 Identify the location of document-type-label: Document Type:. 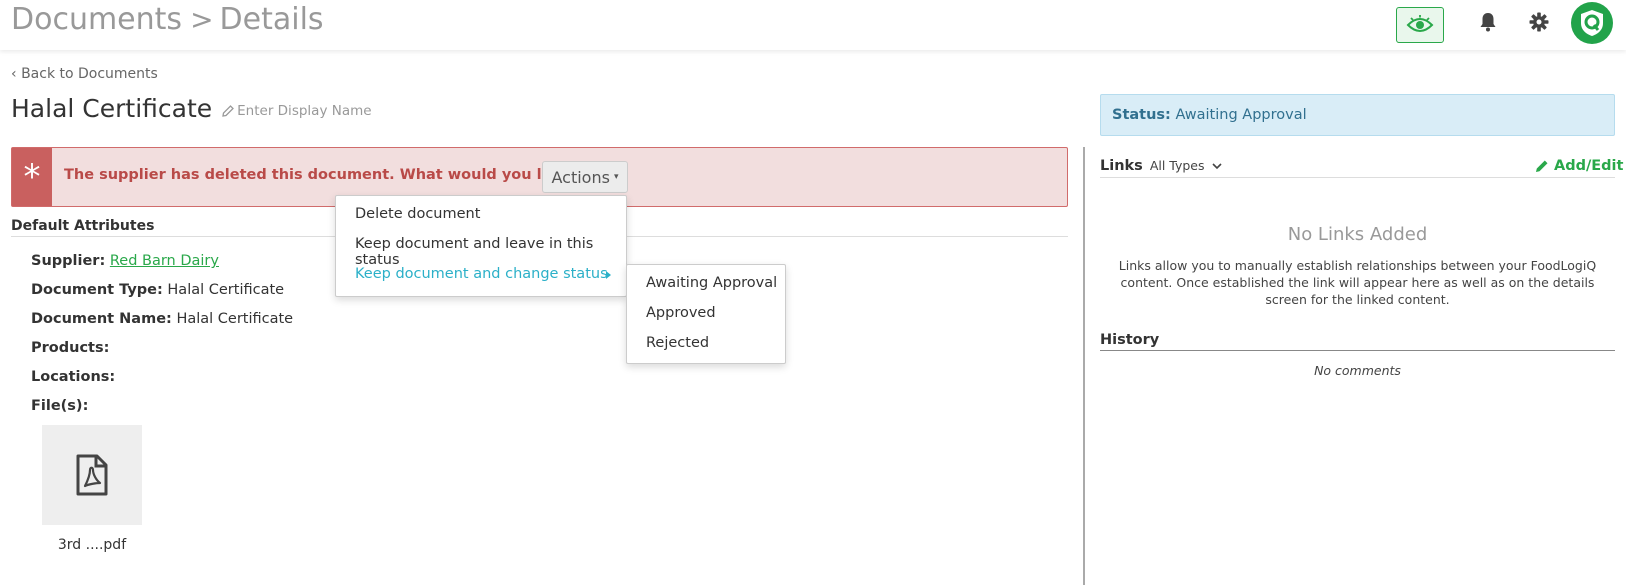
(97, 290).